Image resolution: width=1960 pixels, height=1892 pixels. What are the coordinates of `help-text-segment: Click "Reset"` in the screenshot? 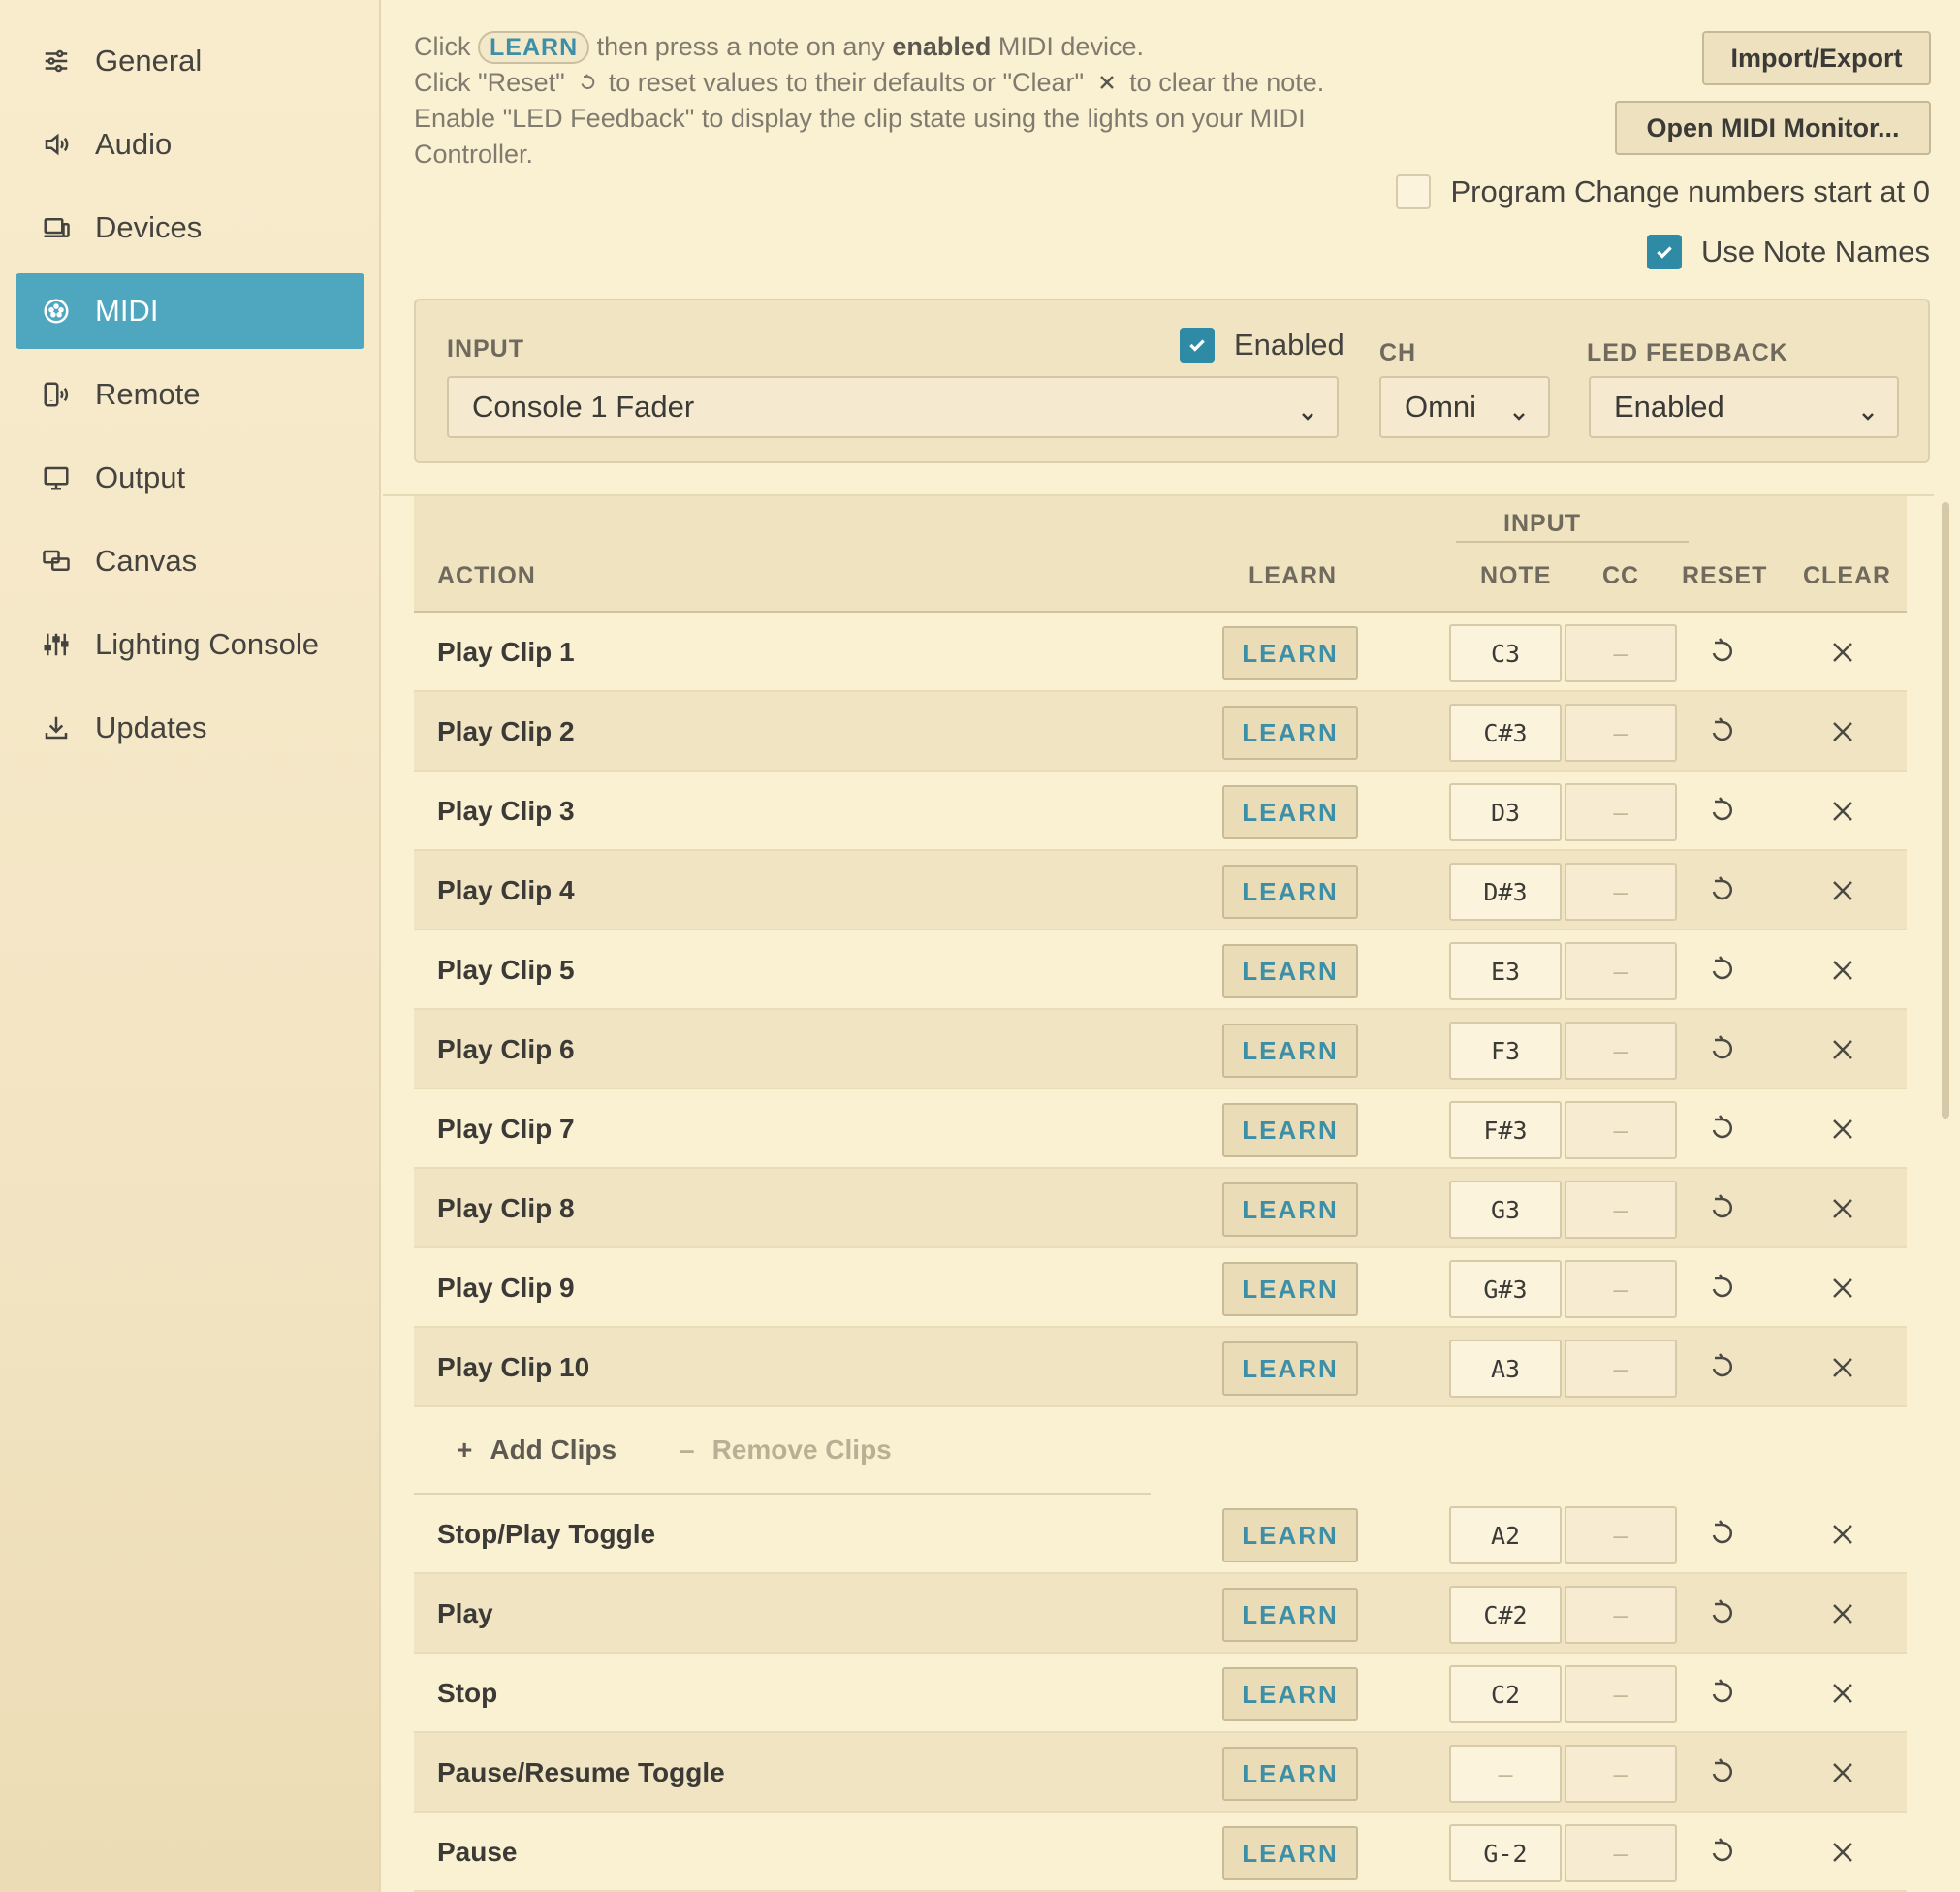 It's located at (490, 82).